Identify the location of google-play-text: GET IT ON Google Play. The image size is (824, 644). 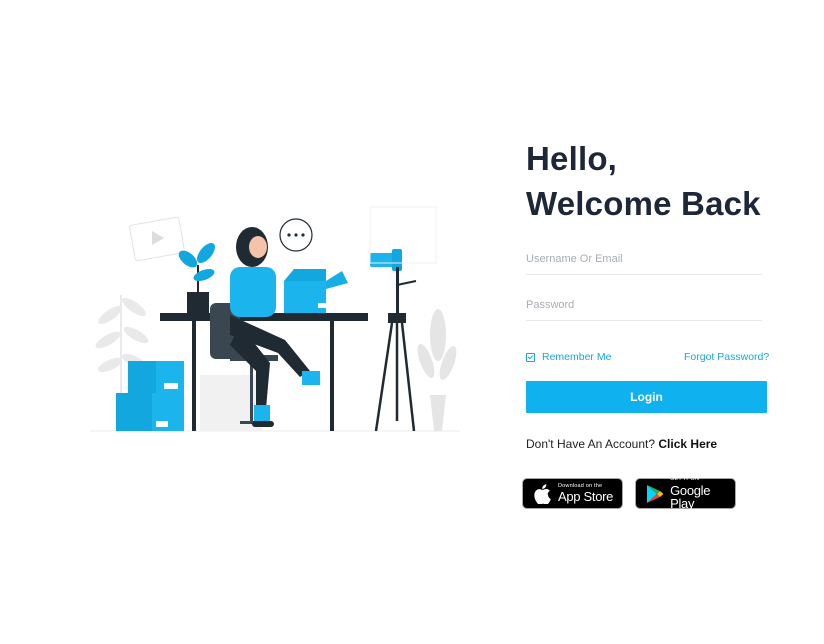
(702, 493).